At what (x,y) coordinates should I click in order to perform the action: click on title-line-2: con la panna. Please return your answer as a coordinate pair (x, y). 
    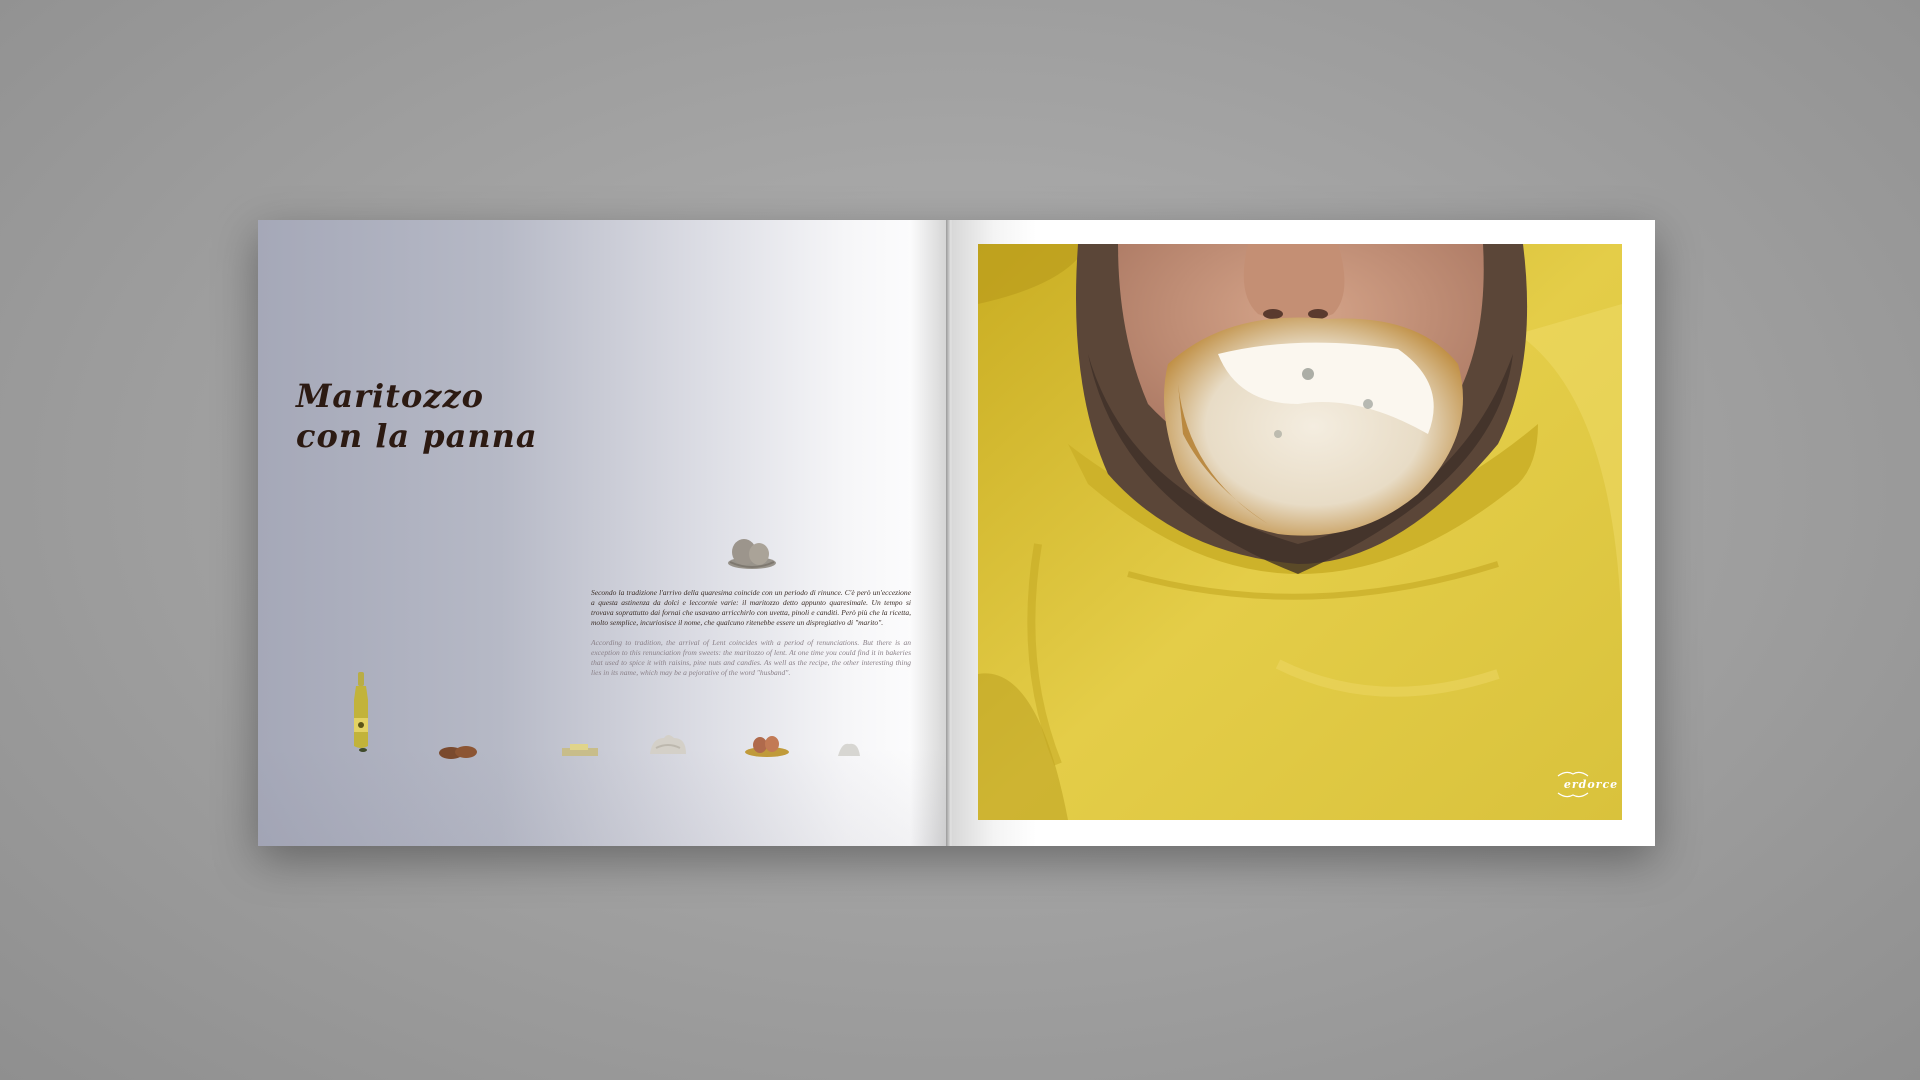
    Looking at the image, I should click on (417, 436).